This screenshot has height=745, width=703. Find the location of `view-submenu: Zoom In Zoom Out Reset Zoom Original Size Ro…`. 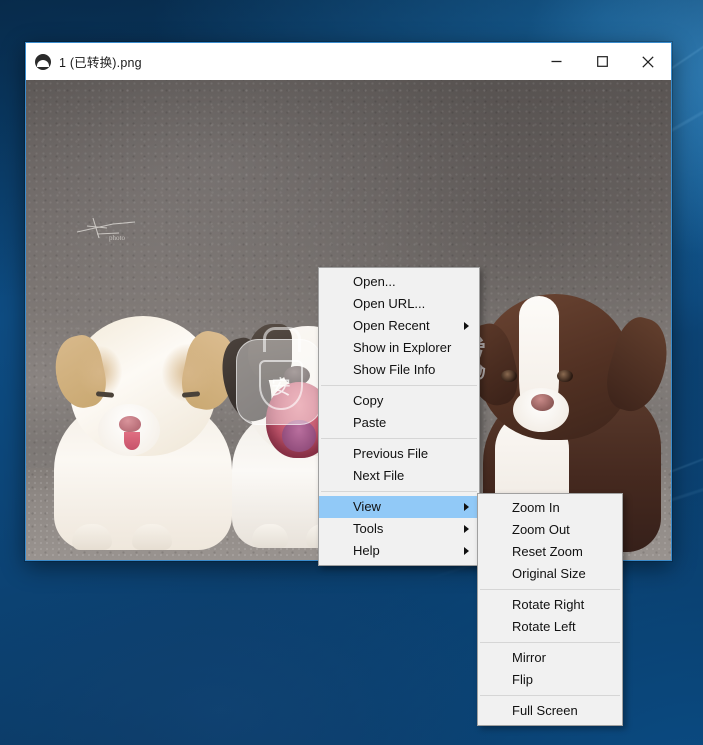

view-submenu: Zoom In Zoom Out Reset Zoom Original Size Ro… is located at coordinates (550, 609).